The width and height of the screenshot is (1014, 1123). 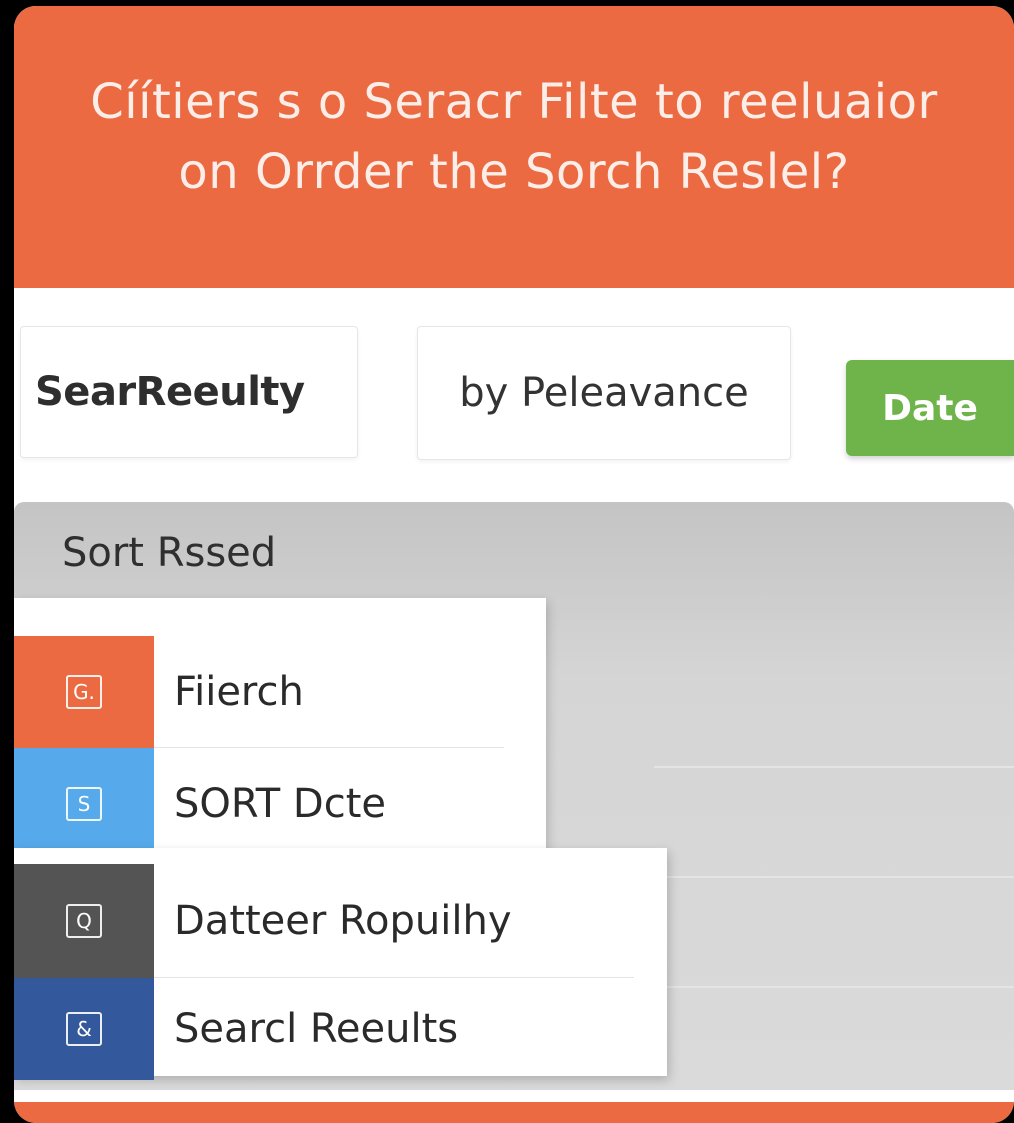 I want to click on date-button-label: Date, so click(x=930, y=408).